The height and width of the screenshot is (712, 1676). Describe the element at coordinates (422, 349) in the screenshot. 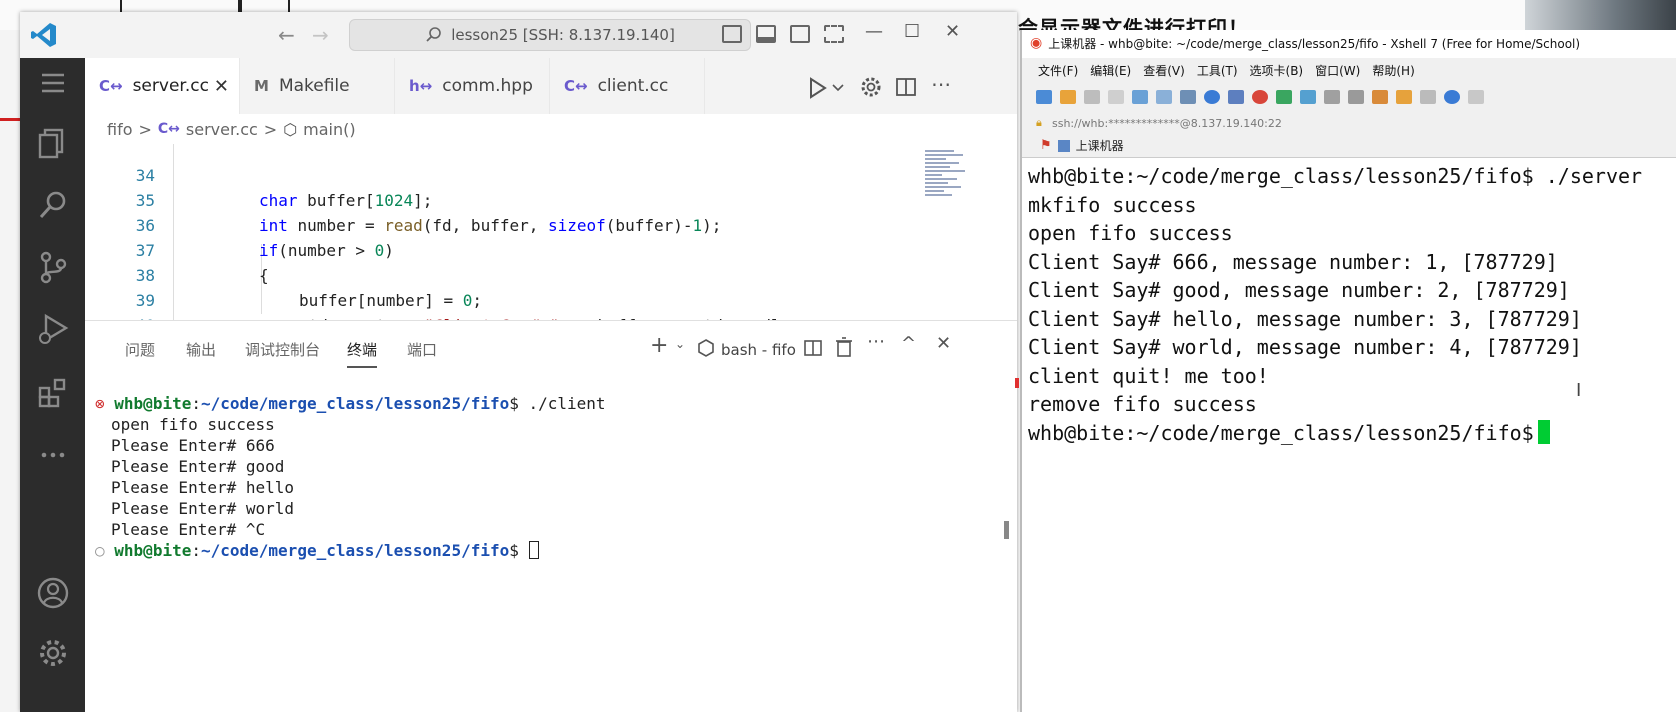

I see `panel-tab-ports: 端口` at that location.